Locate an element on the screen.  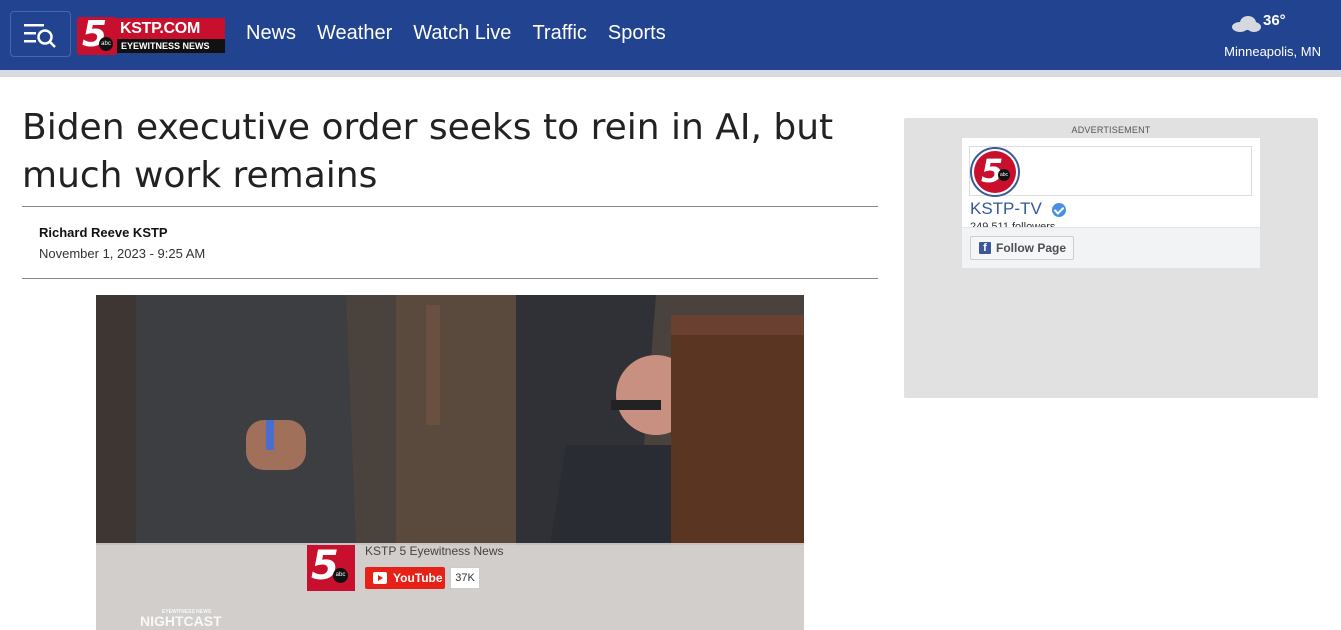
follow-label: Follow Page is located at coordinates (1031, 248).